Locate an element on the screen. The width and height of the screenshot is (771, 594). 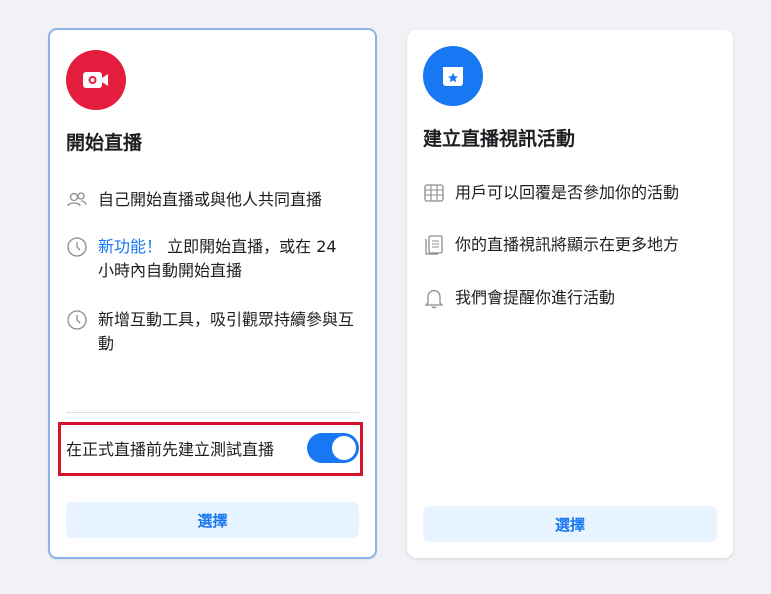
feature-text: 用戶可以回覆是否參加你的活動 is located at coordinates (567, 192).